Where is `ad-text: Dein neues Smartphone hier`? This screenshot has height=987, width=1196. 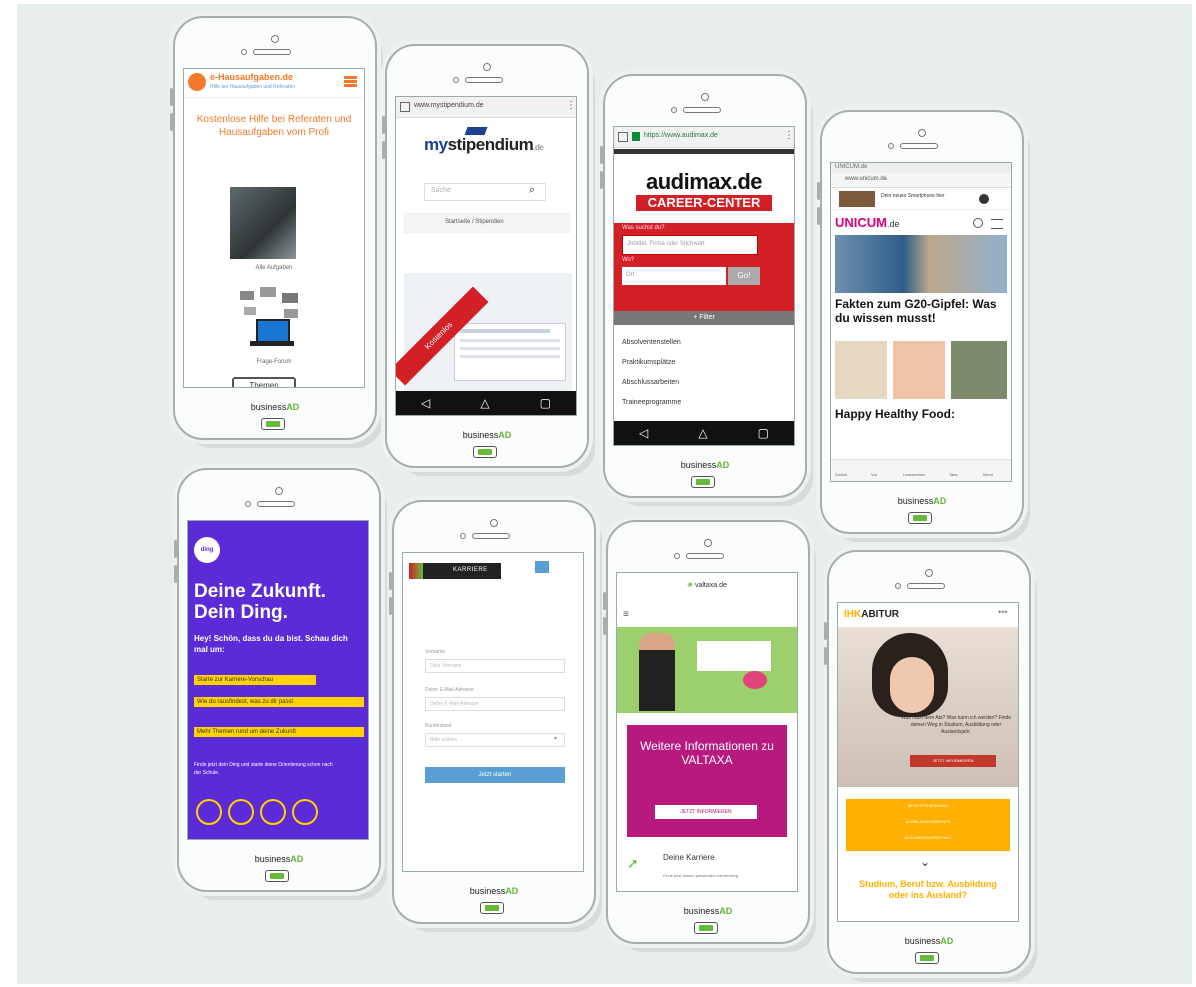
ad-text: Dein neues Smartphone hier is located at coordinates (913, 196).